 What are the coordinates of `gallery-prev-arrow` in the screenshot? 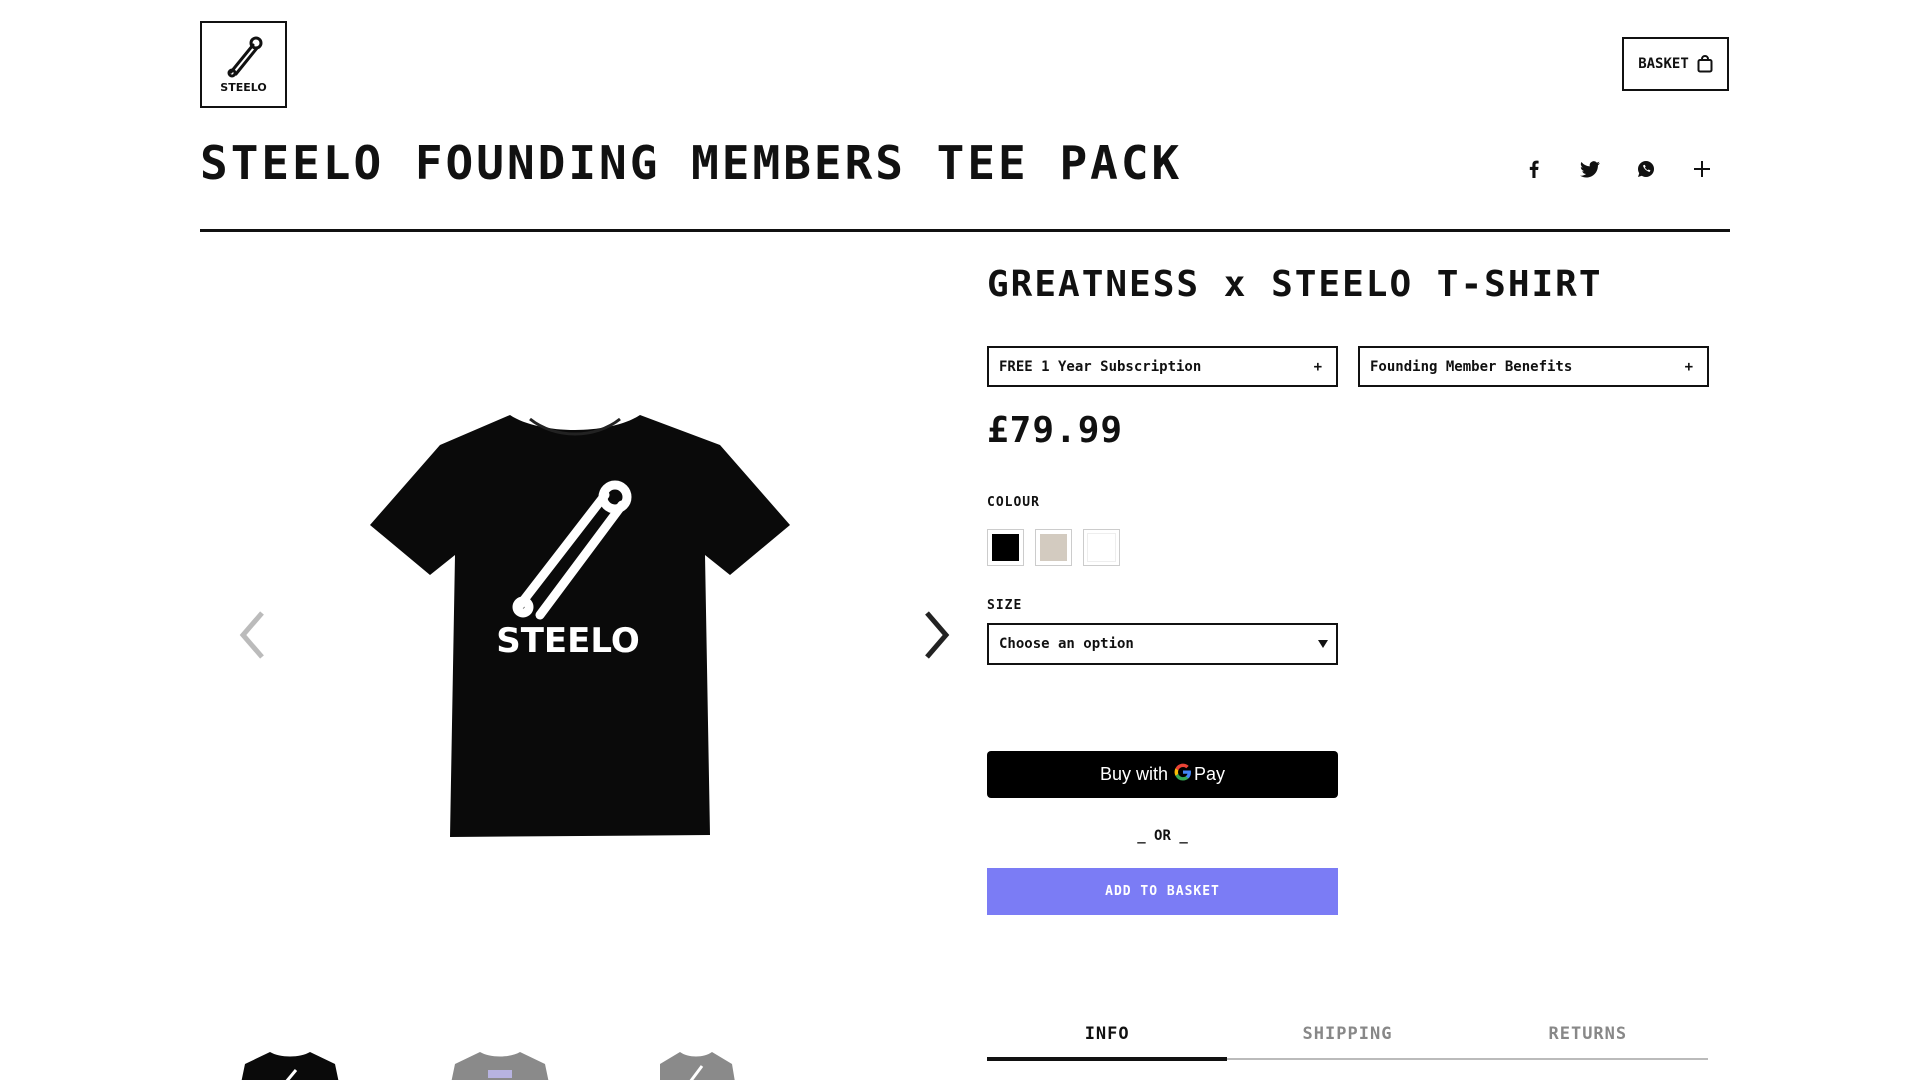 It's located at (252, 635).